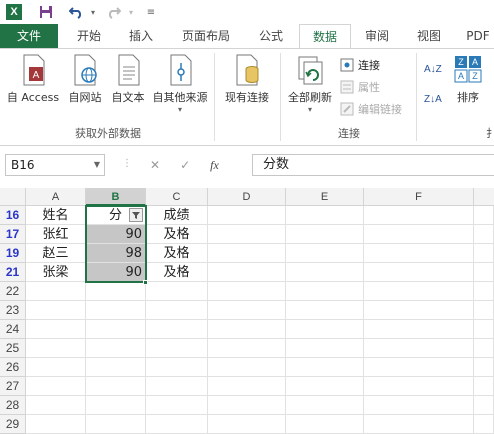 The height and width of the screenshot is (434, 494). I want to click on row-header: 27, so click(13, 386).